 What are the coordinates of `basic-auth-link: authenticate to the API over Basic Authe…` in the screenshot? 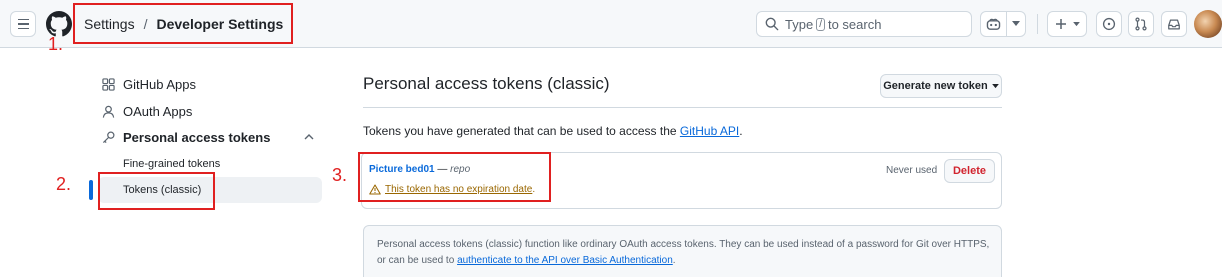 It's located at (565, 260).